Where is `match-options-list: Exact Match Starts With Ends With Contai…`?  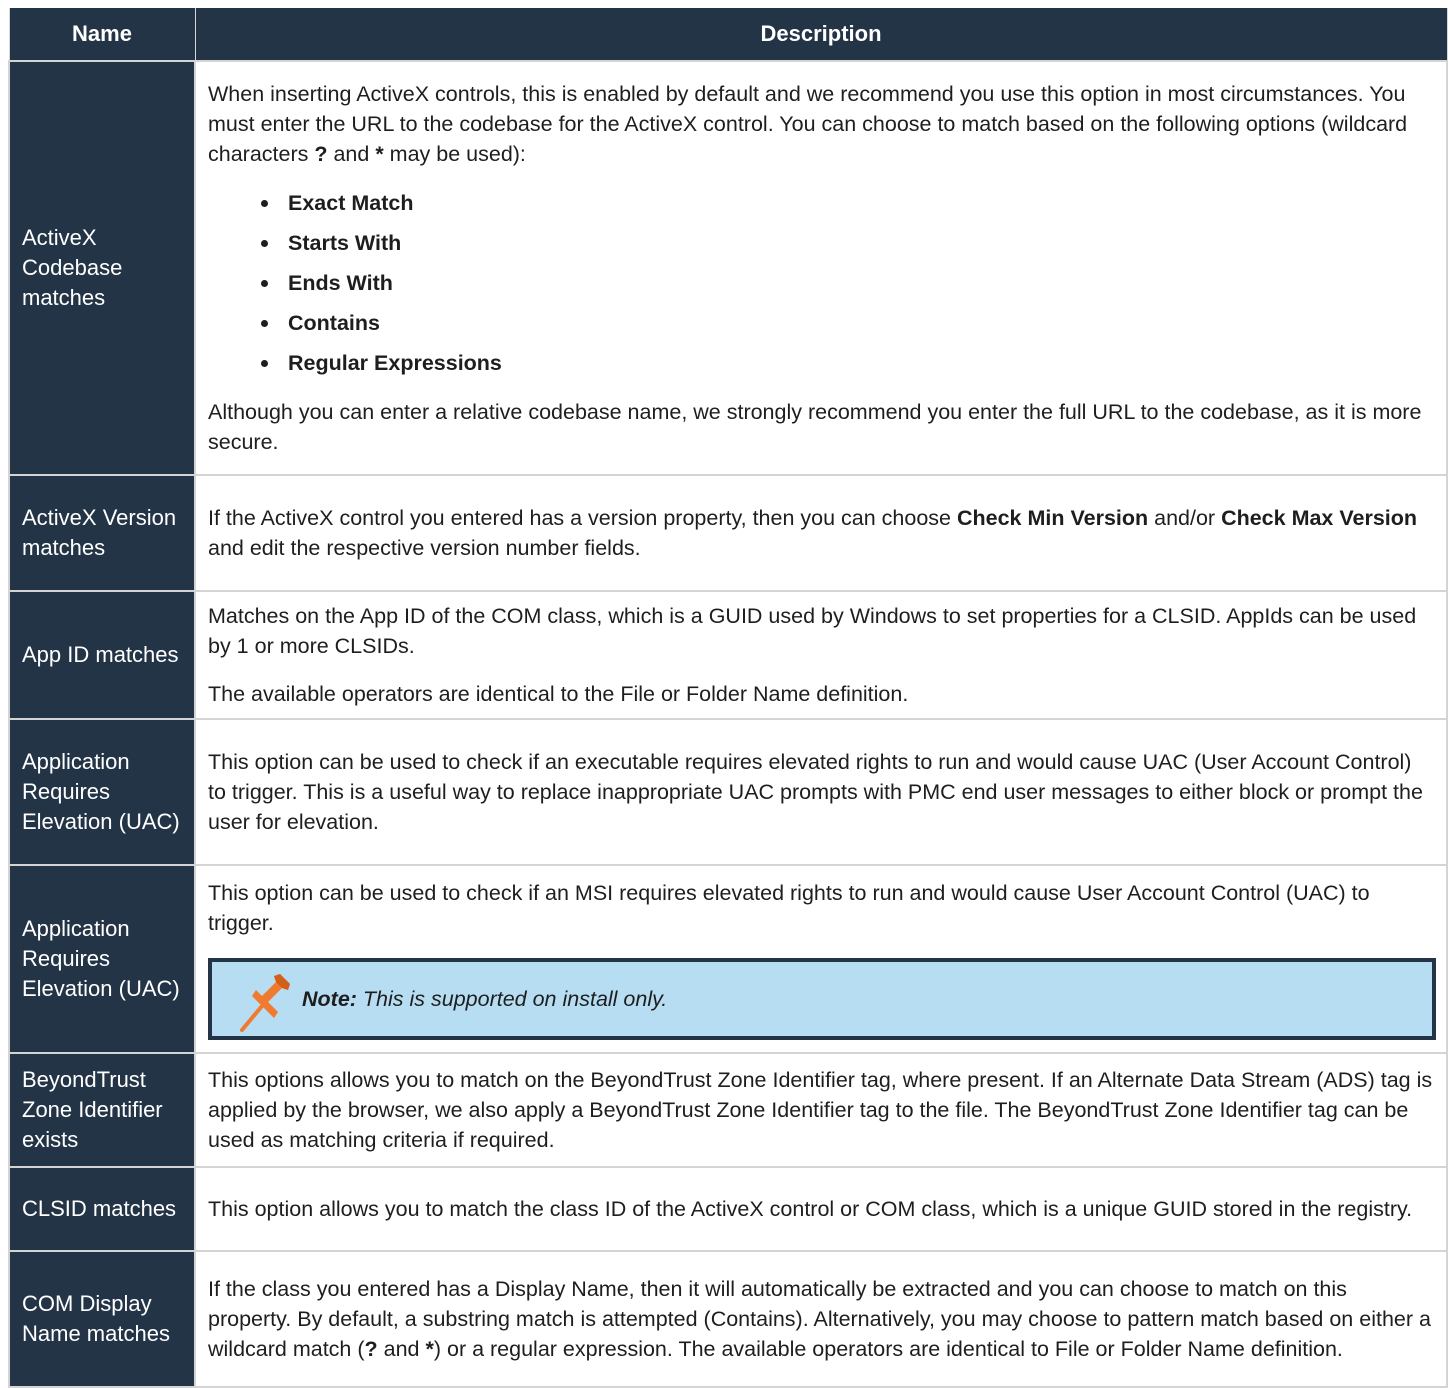 match-options-list: Exact Match Starts With Ends With Contai… is located at coordinates (821, 283).